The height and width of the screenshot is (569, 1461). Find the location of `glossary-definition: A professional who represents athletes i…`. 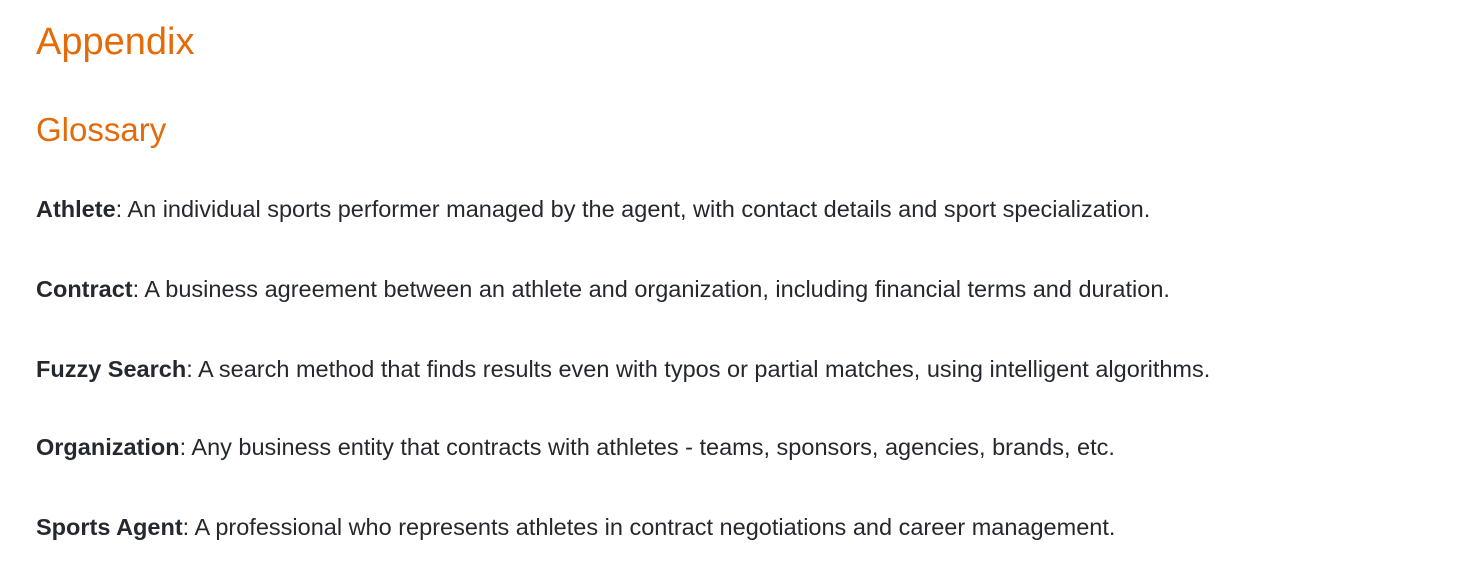

glossary-definition: A professional who represents athletes i… is located at coordinates (655, 527).